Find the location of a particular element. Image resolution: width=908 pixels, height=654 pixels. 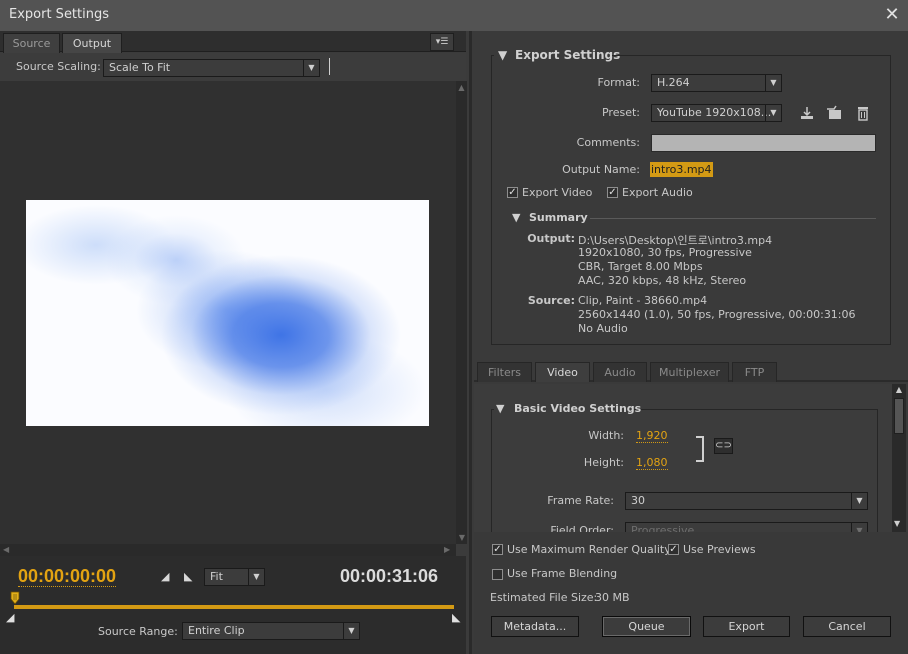

source-scaling-dropdown: Scale To Fit ▼ is located at coordinates (211, 68).